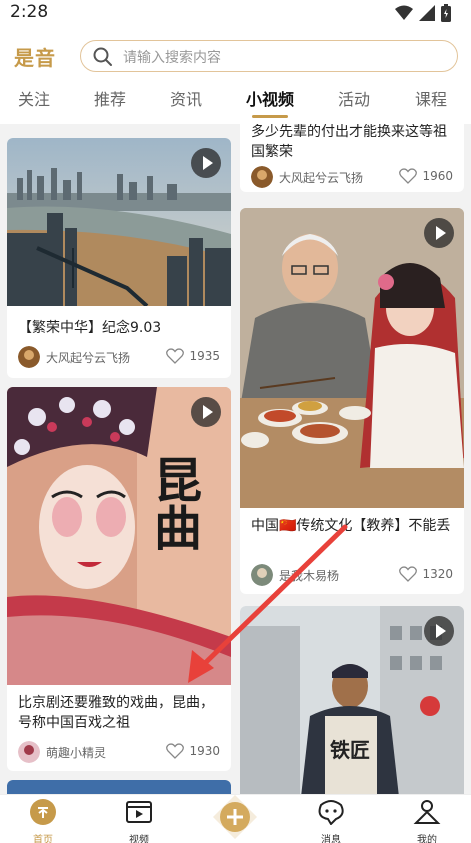  I want to click on tab-home: 首页, so click(43, 821).